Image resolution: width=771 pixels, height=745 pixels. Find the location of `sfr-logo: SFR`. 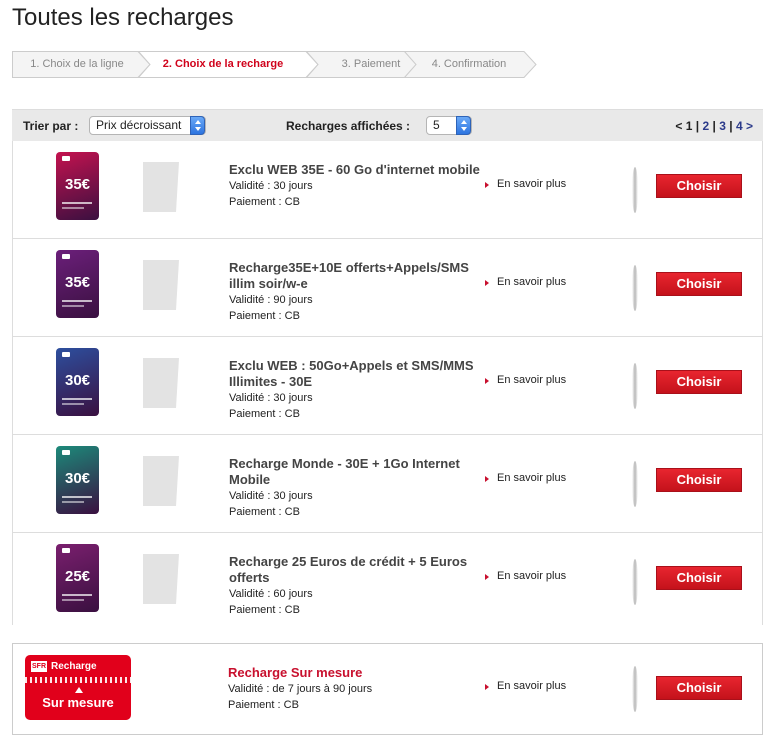

sfr-logo: SFR is located at coordinates (39, 666).